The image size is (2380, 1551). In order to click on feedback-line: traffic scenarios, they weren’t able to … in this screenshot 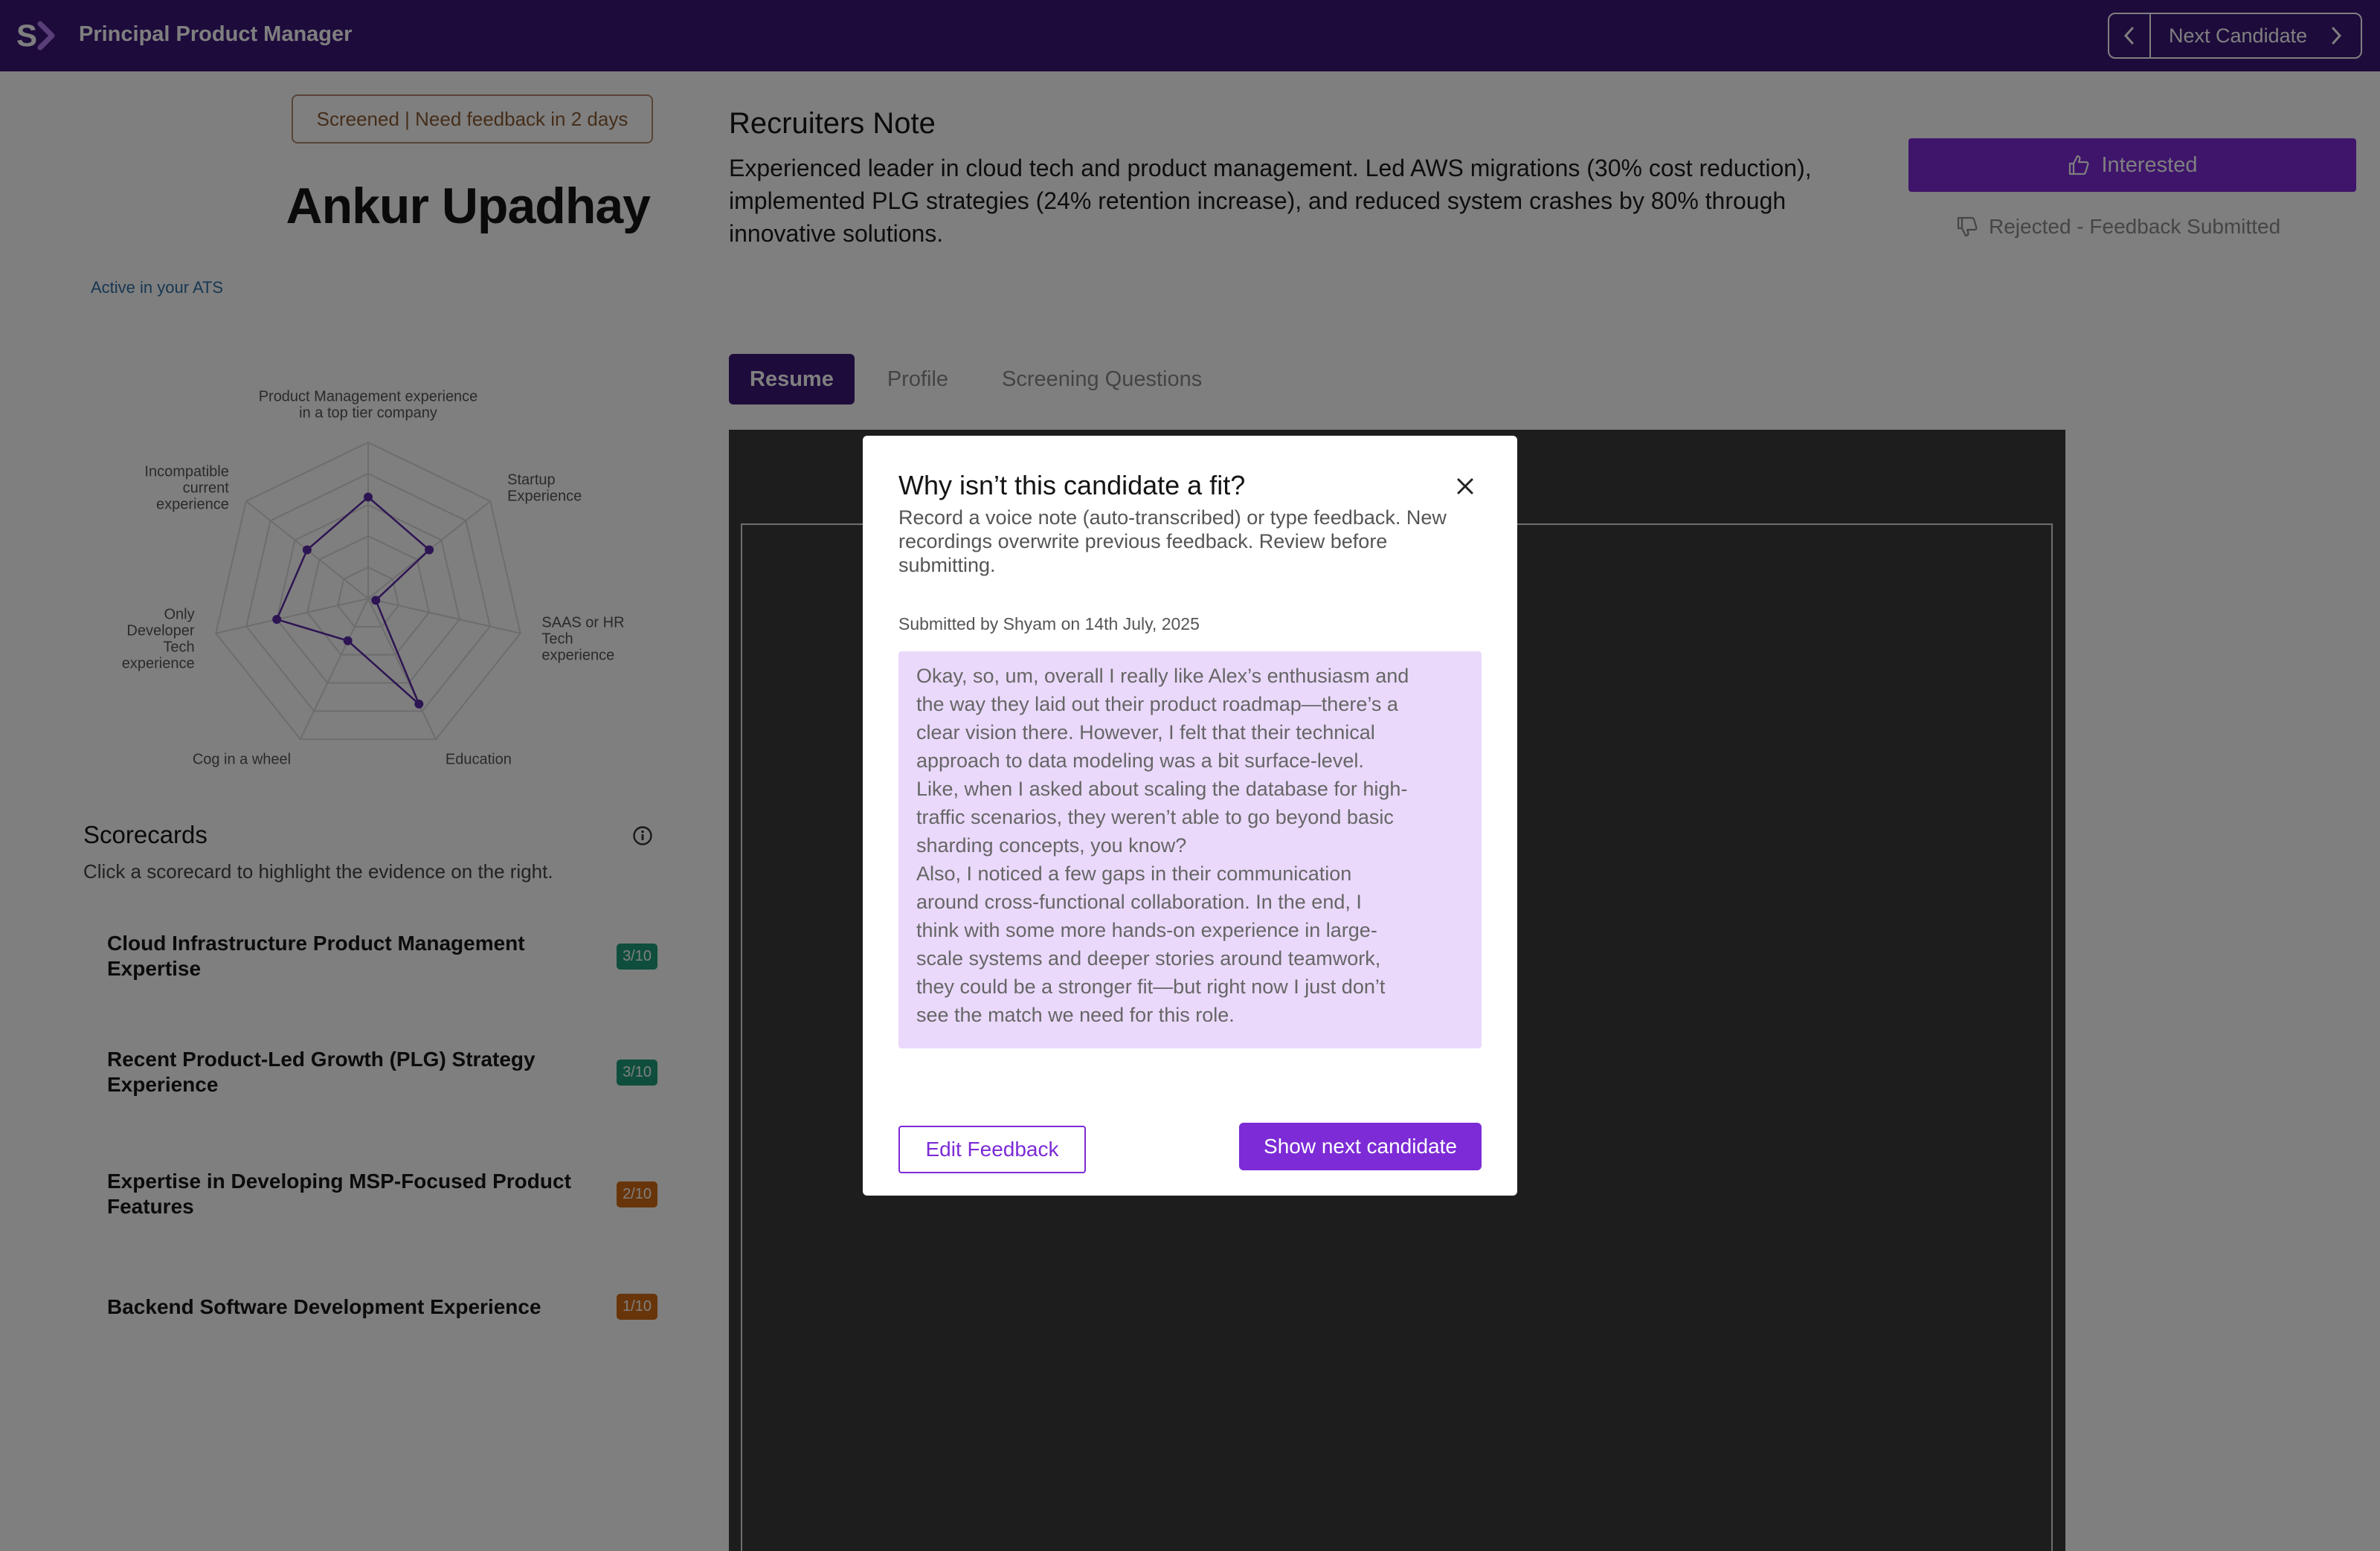, I will do `click(1155, 817)`.